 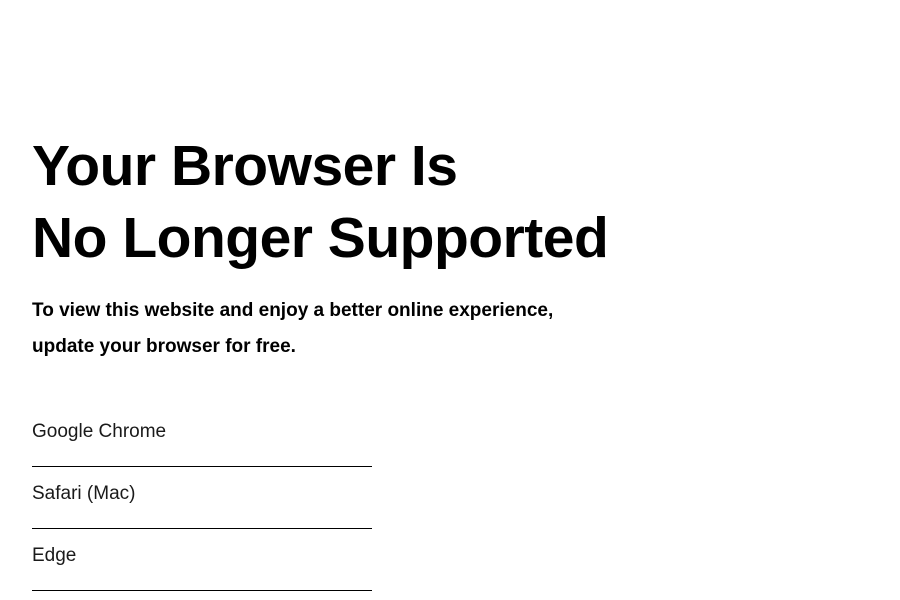 I want to click on browser-list: Google Chrome Safari (Mac) Edge, so click(x=202, y=498).